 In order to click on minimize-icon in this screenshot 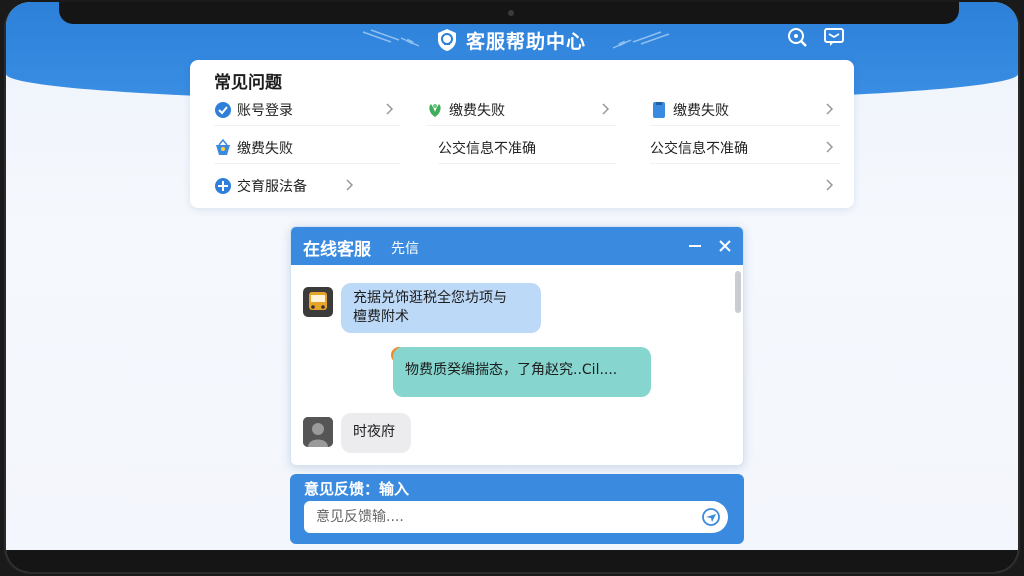, I will do `click(695, 246)`.